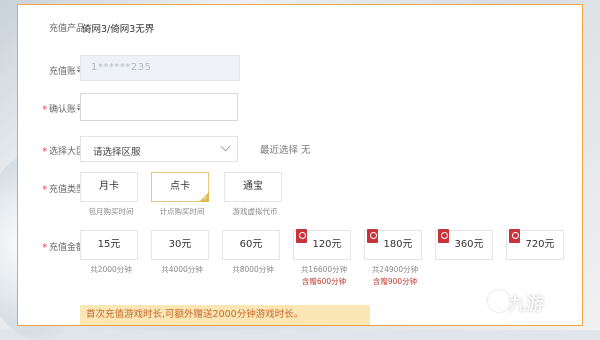 The height and width of the screenshot is (340, 600). What do you see at coordinates (225, 146) in the screenshot?
I see `chevron-down-icon` at bounding box center [225, 146].